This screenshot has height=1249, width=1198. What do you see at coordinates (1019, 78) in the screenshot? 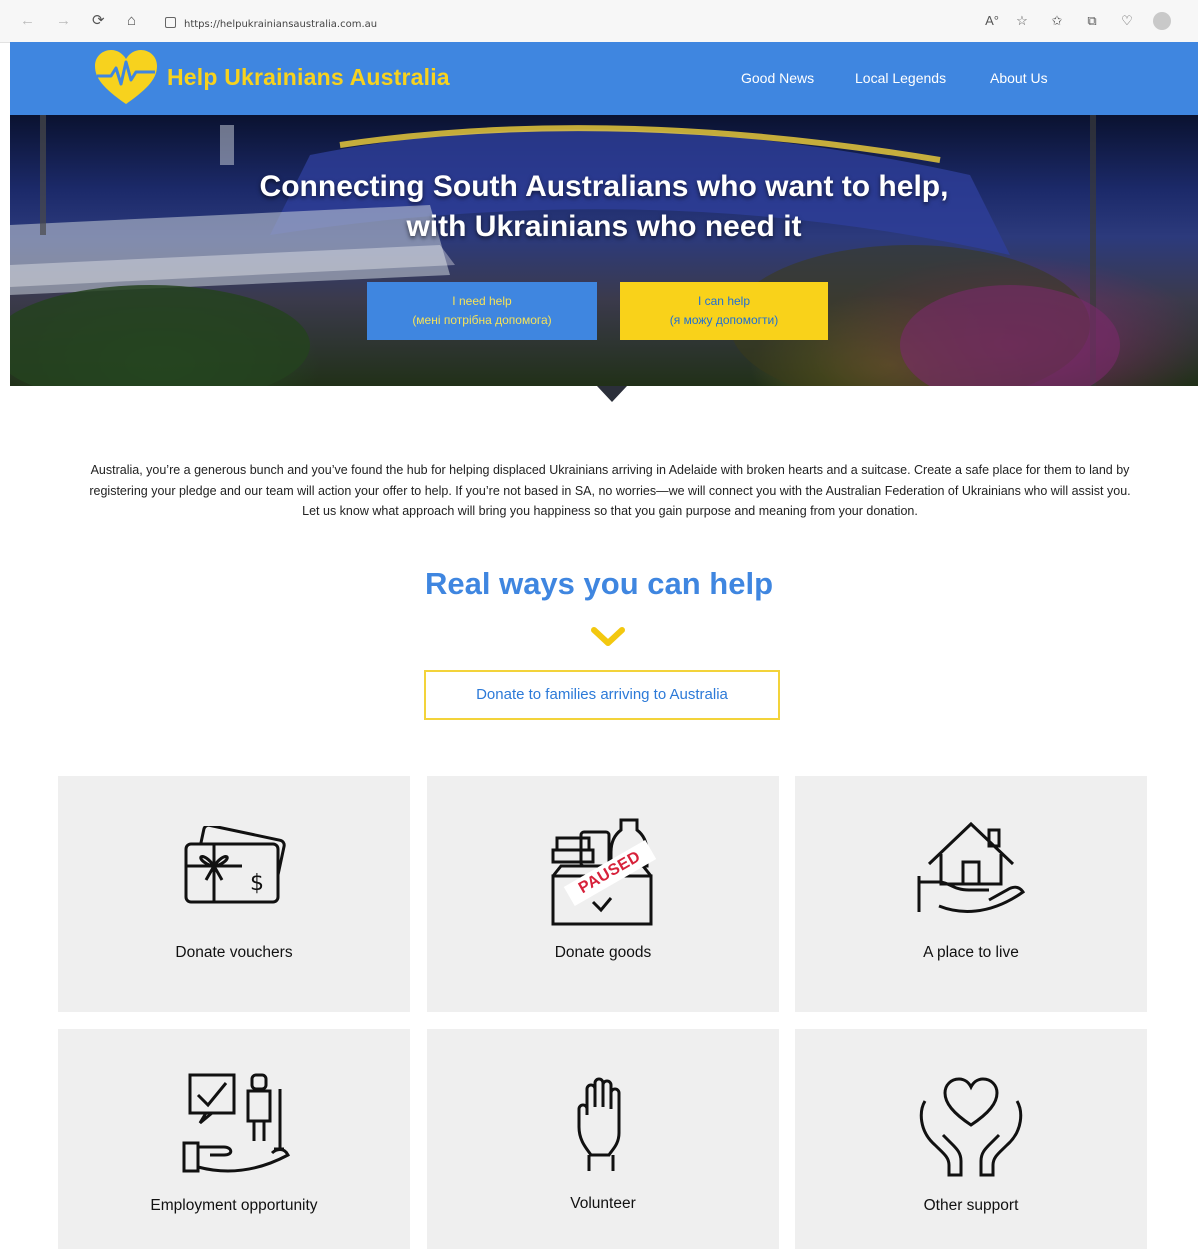
I see `nav-about-us: About Us` at bounding box center [1019, 78].